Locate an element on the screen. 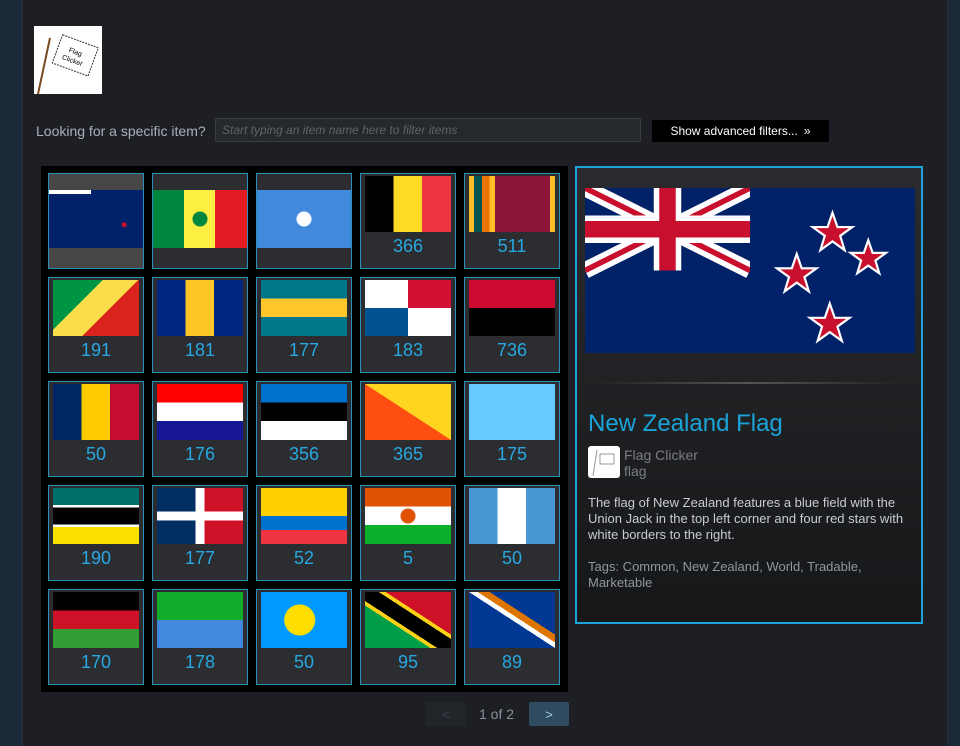 The height and width of the screenshot is (746, 960). filter-label: Looking for a specific item? is located at coordinates (121, 131).